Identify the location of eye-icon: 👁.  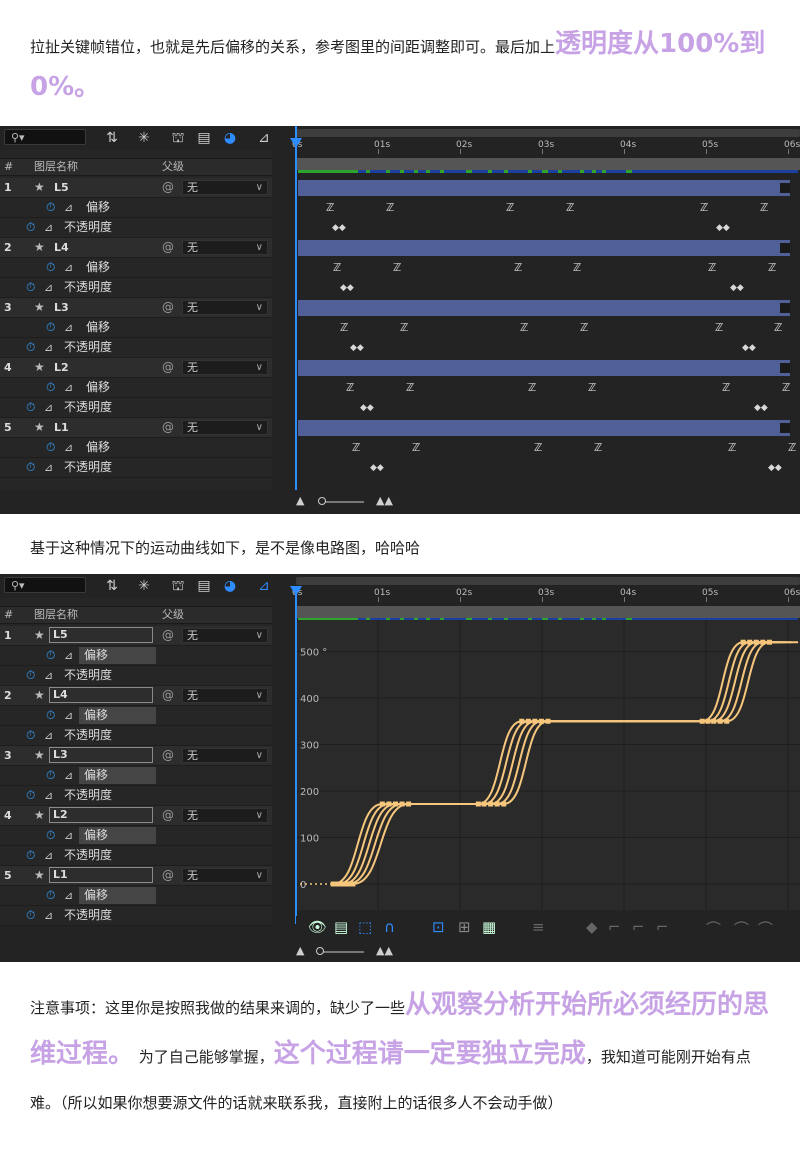
(317, 927).